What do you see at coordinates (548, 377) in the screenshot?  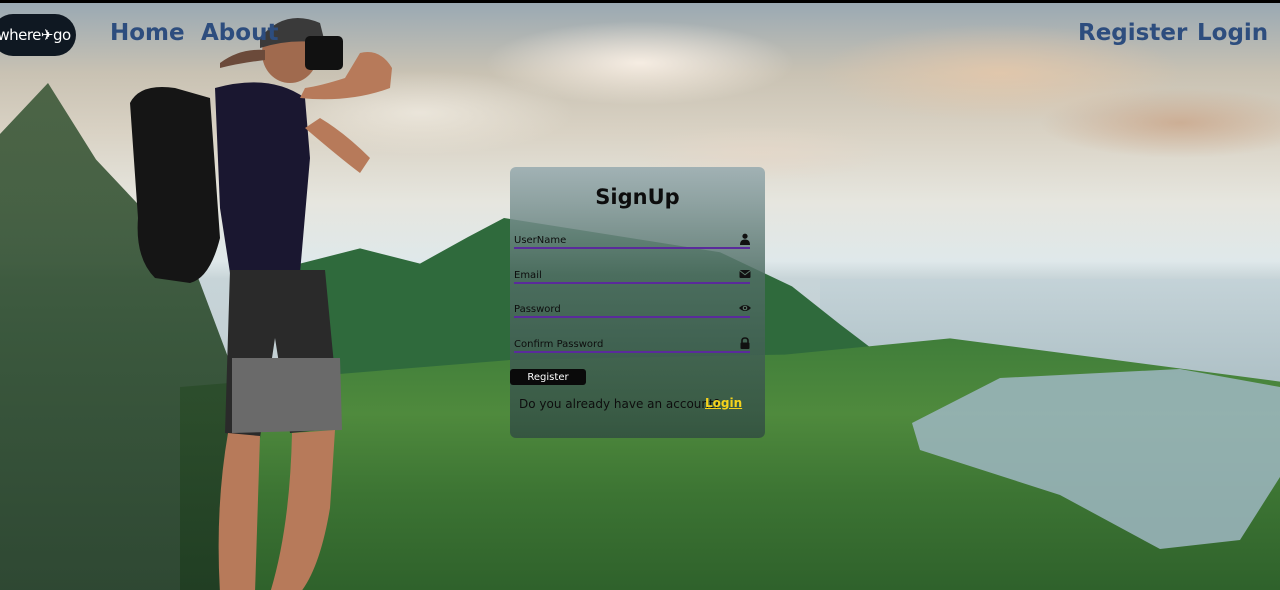 I see `register-button: Register` at bounding box center [548, 377].